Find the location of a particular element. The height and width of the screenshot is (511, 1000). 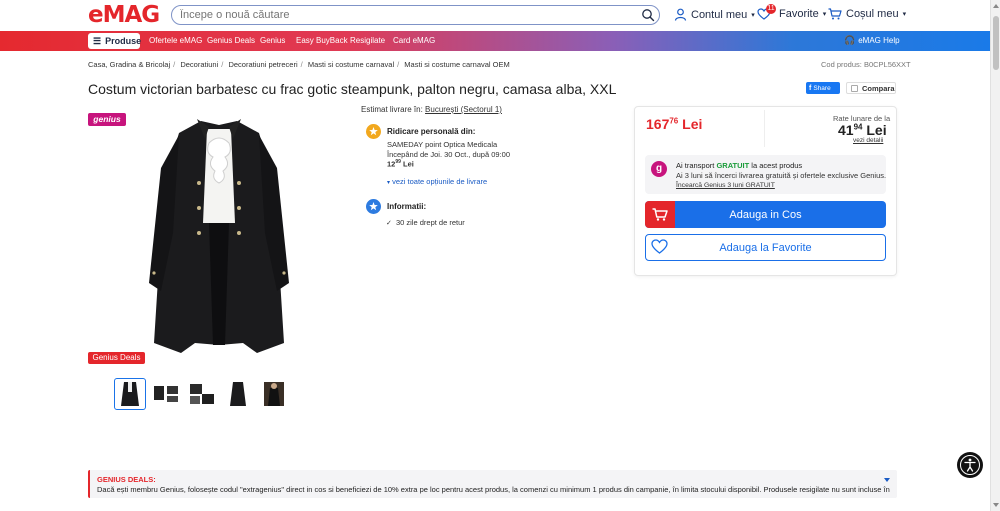

search-icon is located at coordinates (648, 15).